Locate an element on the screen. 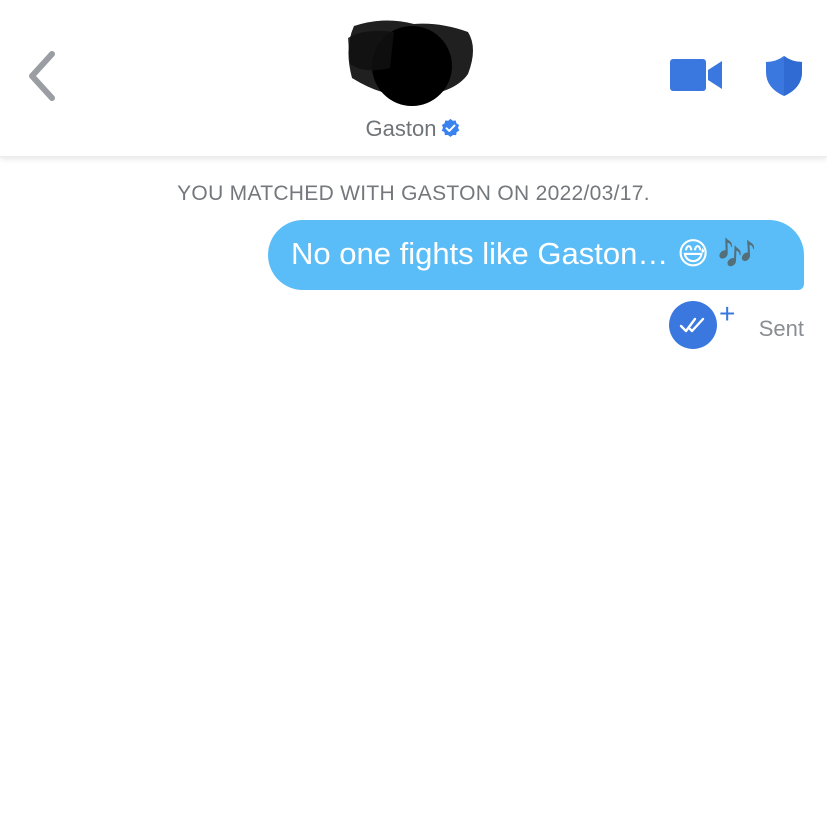 This screenshot has height=813, width=827. video-camera-icon is located at coordinates (696, 75).